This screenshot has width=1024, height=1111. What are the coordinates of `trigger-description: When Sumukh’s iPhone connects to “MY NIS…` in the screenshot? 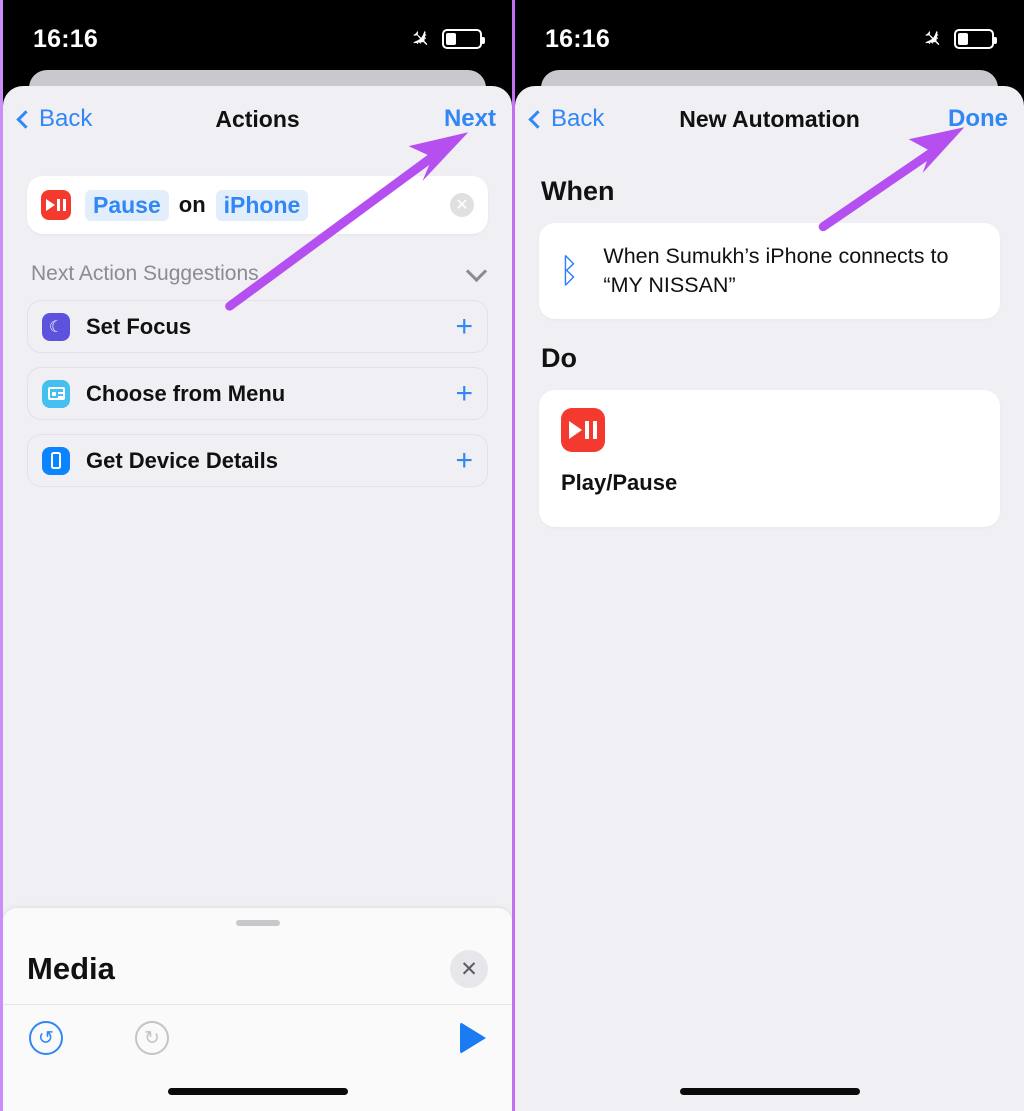 It's located at (776, 270).